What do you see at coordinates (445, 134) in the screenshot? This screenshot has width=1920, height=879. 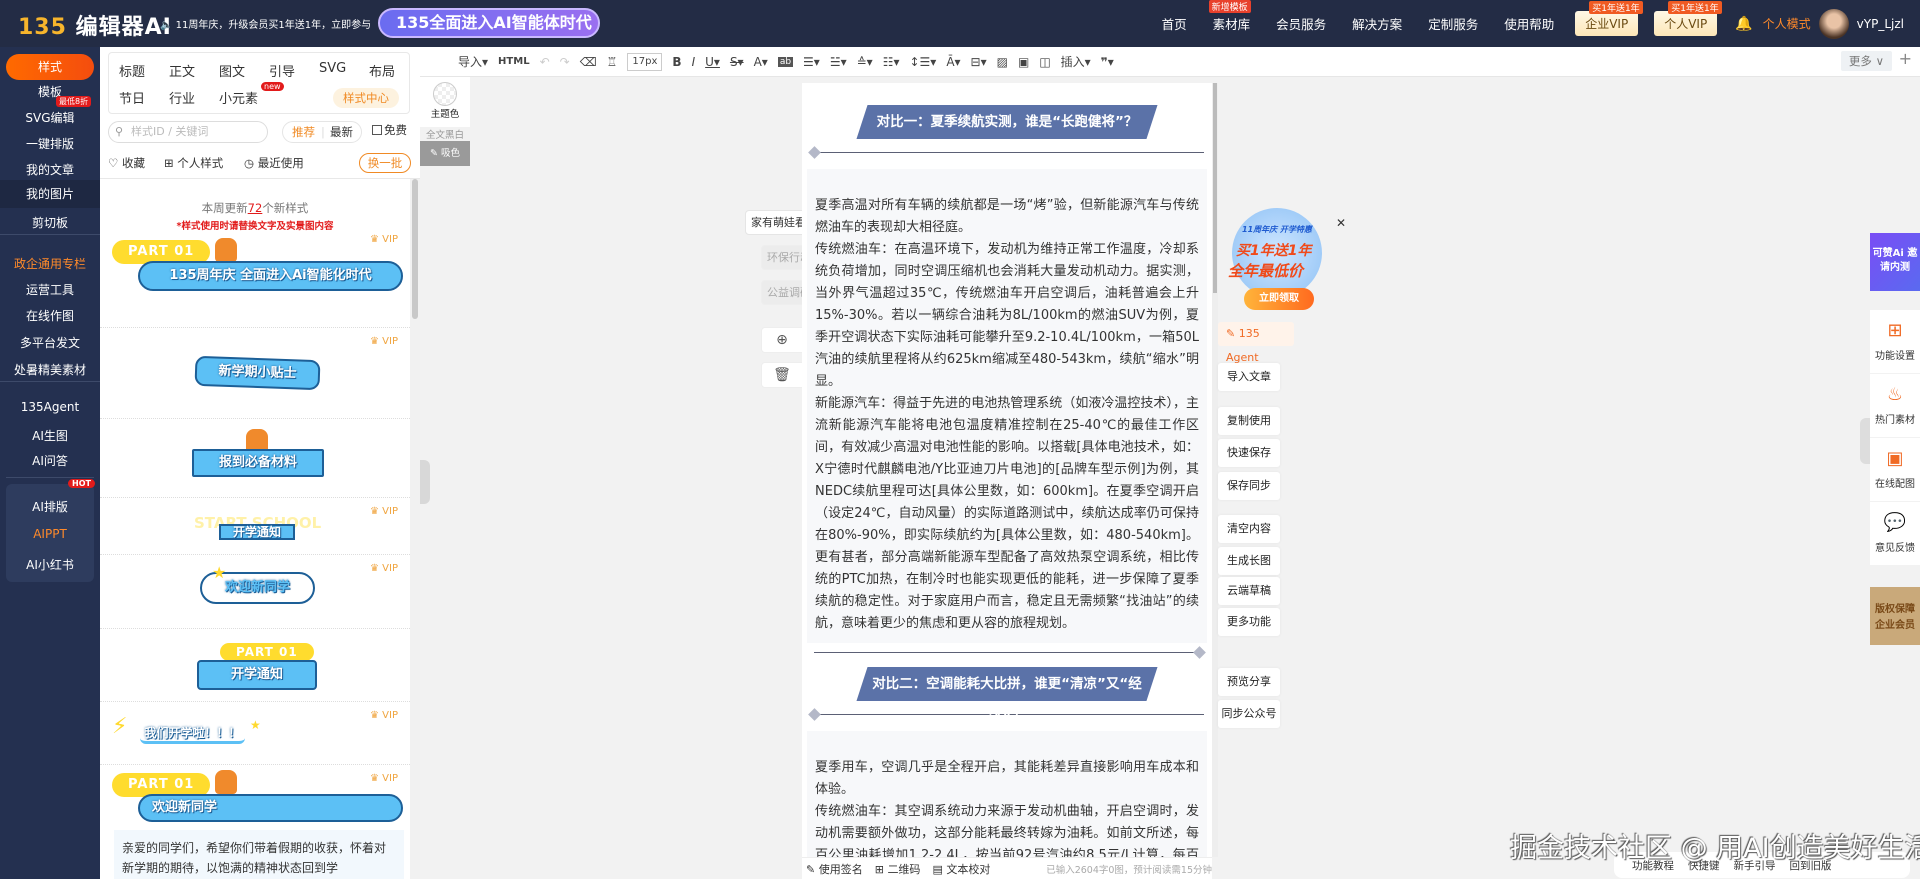 I see `full-bw-button: 全文黑白` at bounding box center [445, 134].